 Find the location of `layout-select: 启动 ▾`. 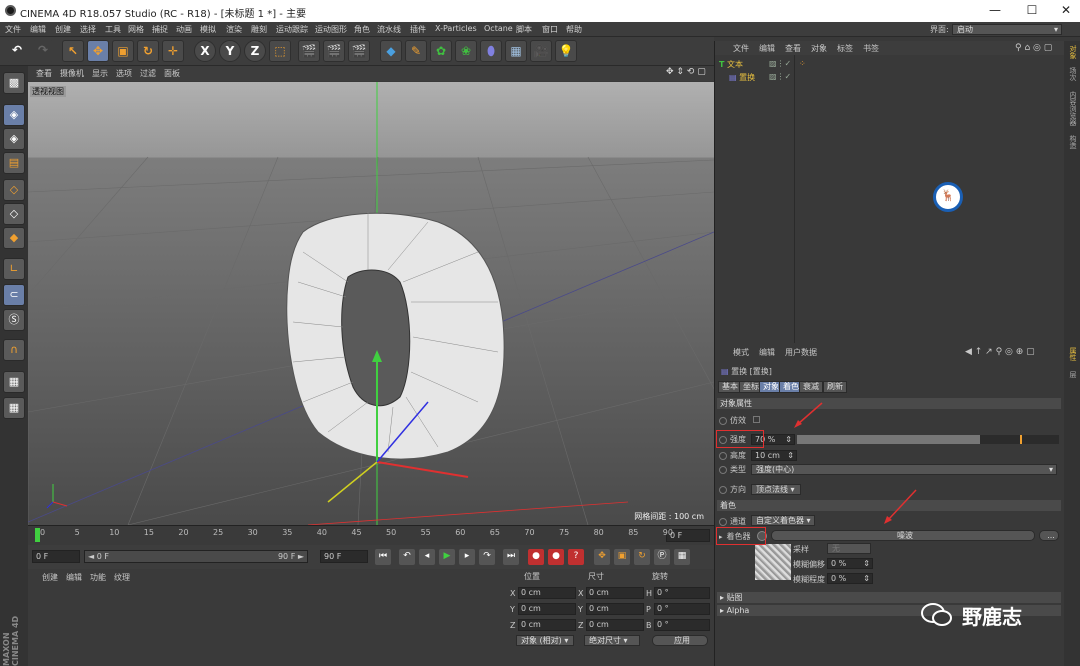

layout-select: 启动 ▾ is located at coordinates (1007, 29).